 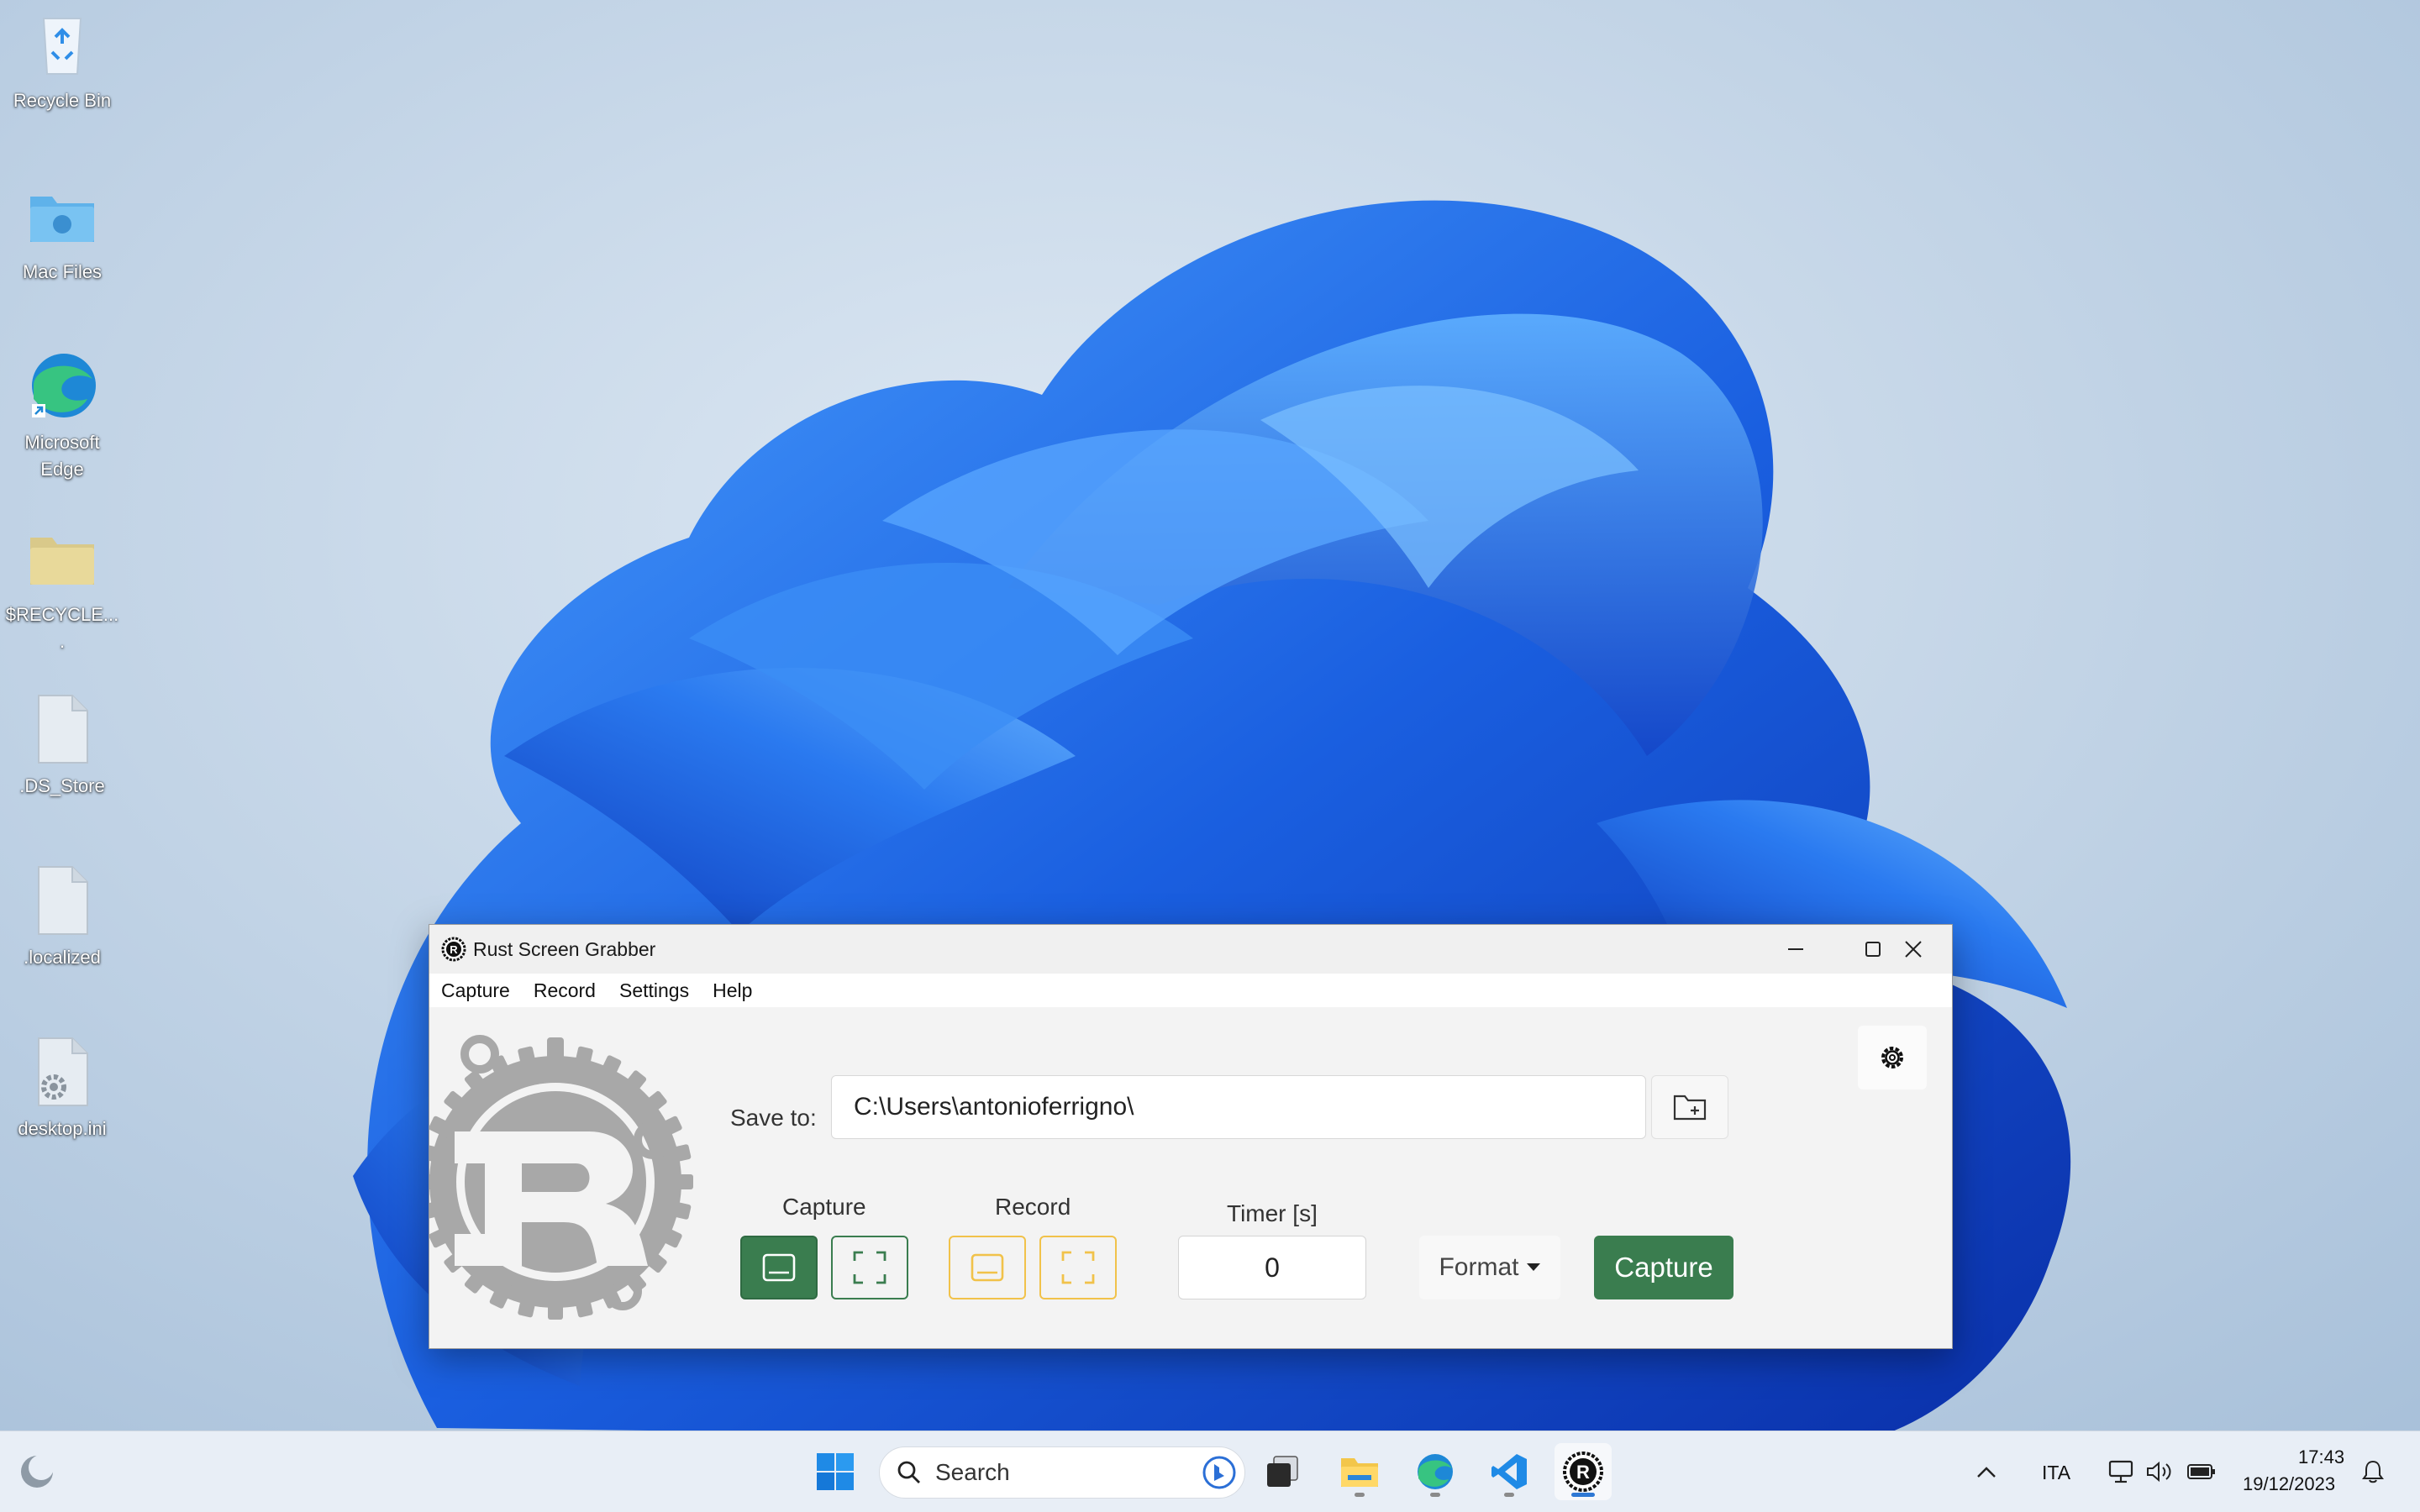 I want to click on volume-icon, so click(x=2159, y=1472).